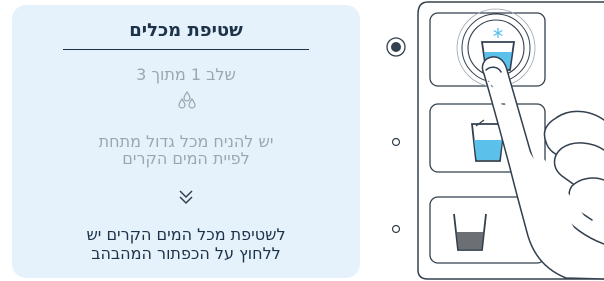 The height and width of the screenshot is (281, 604). I want to click on indicator-middle, so click(396, 142).